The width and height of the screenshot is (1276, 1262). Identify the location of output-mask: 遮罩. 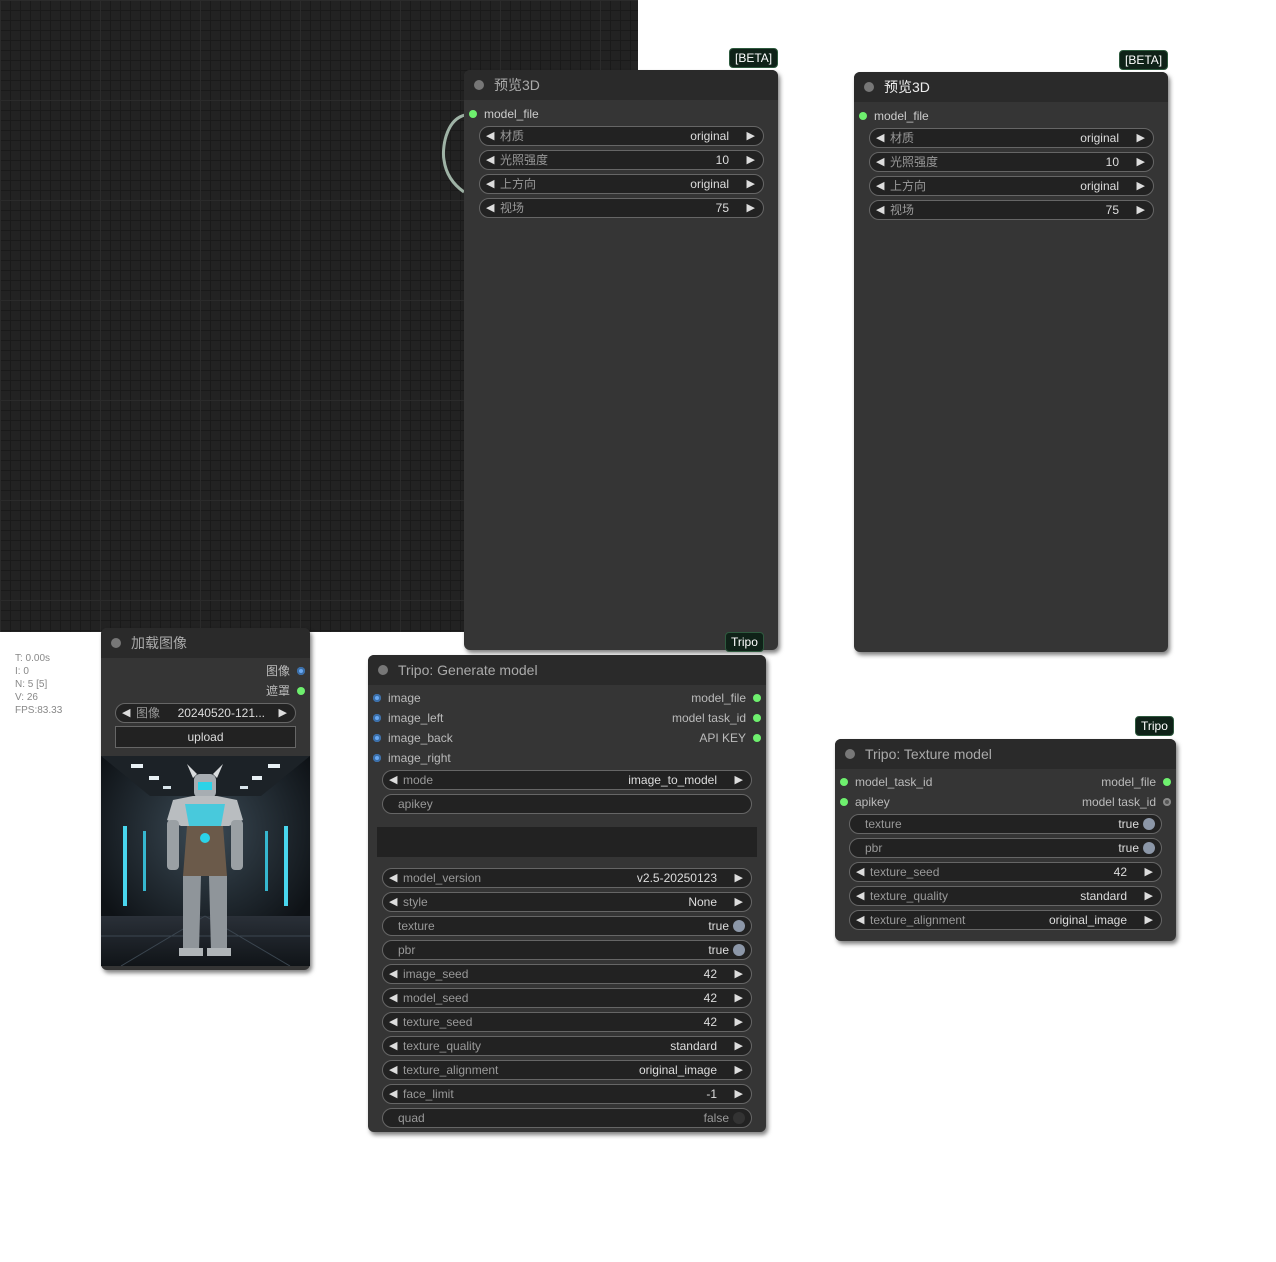
(288, 691).